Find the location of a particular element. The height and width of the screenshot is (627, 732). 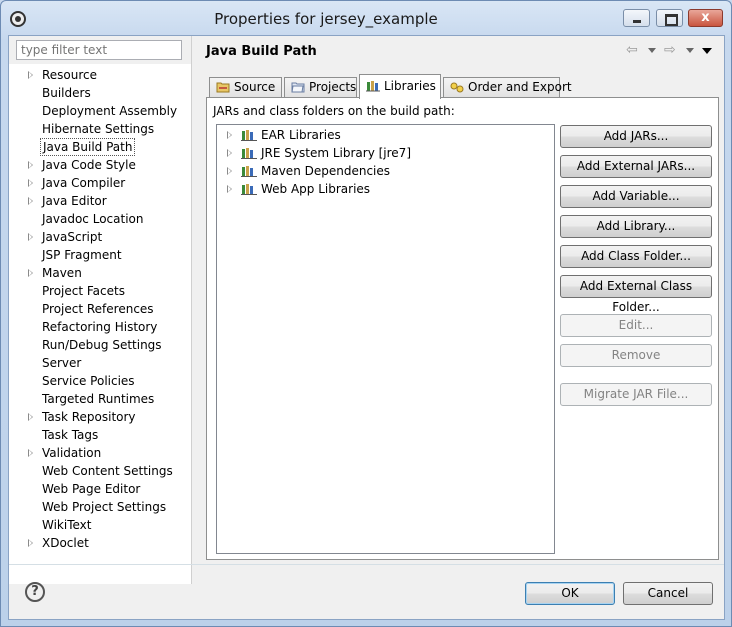

tab-order-and-export: Order and Export is located at coordinates (507, 87).